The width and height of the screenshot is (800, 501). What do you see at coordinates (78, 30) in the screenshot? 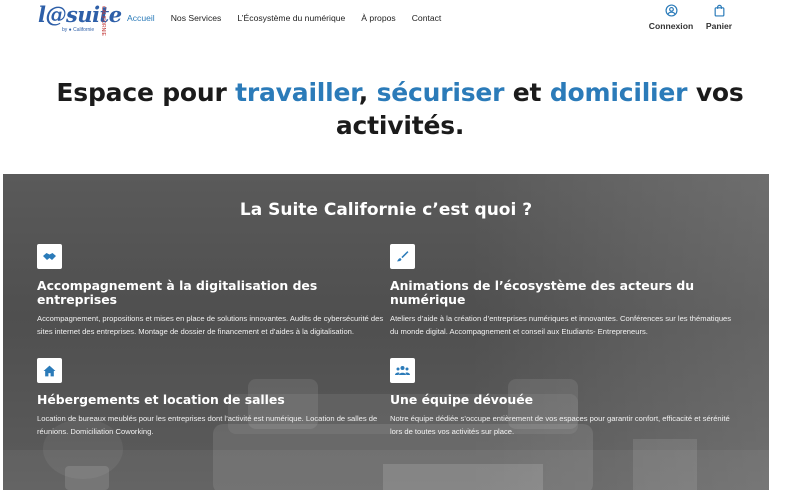
I see `logo-subtitle: by ● Californie` at bounding box center [78, 30].